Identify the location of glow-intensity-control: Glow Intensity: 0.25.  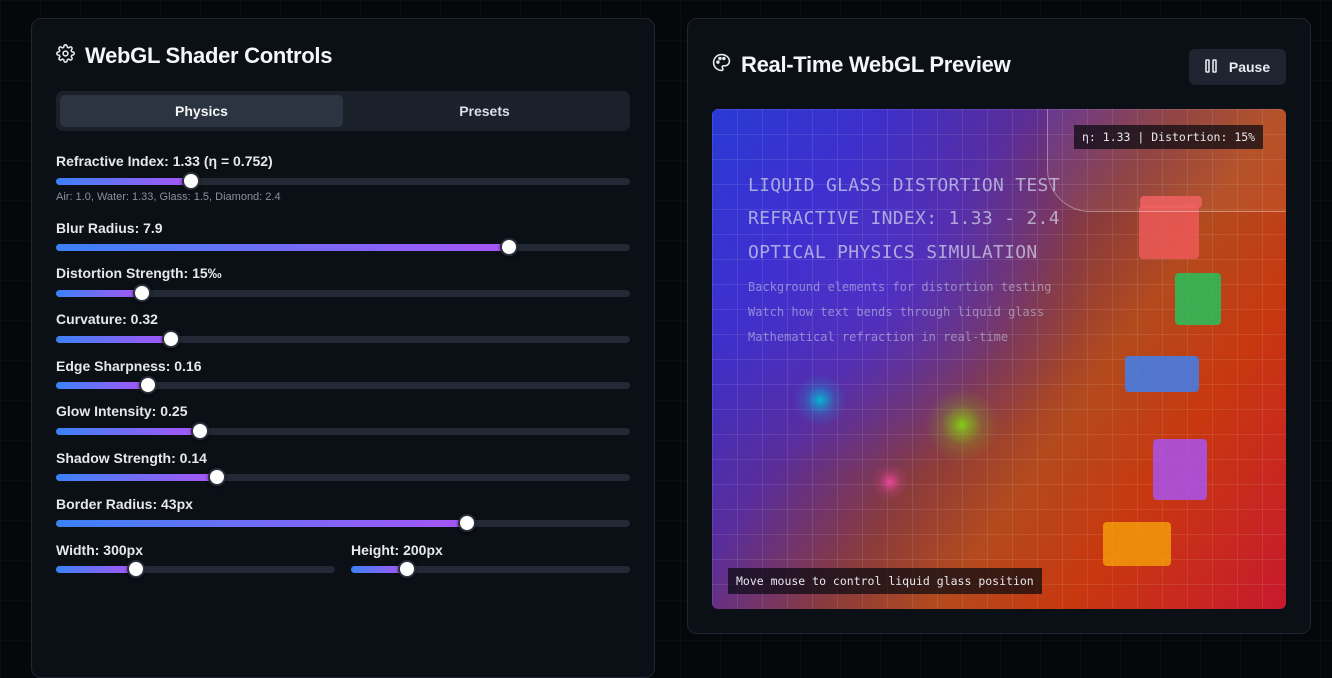
(343, 421).